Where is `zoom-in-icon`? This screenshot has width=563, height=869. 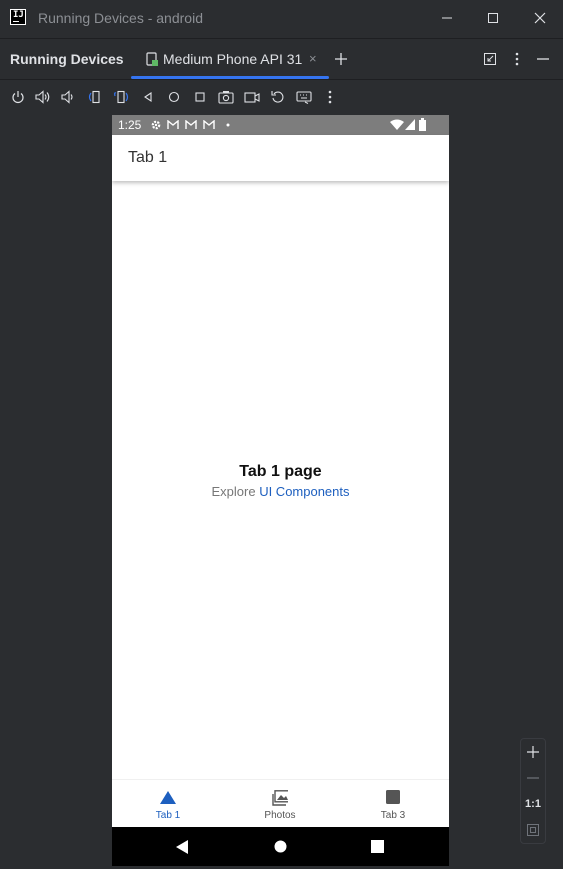 zoom-in-icon is located at coordinates (533, 752).